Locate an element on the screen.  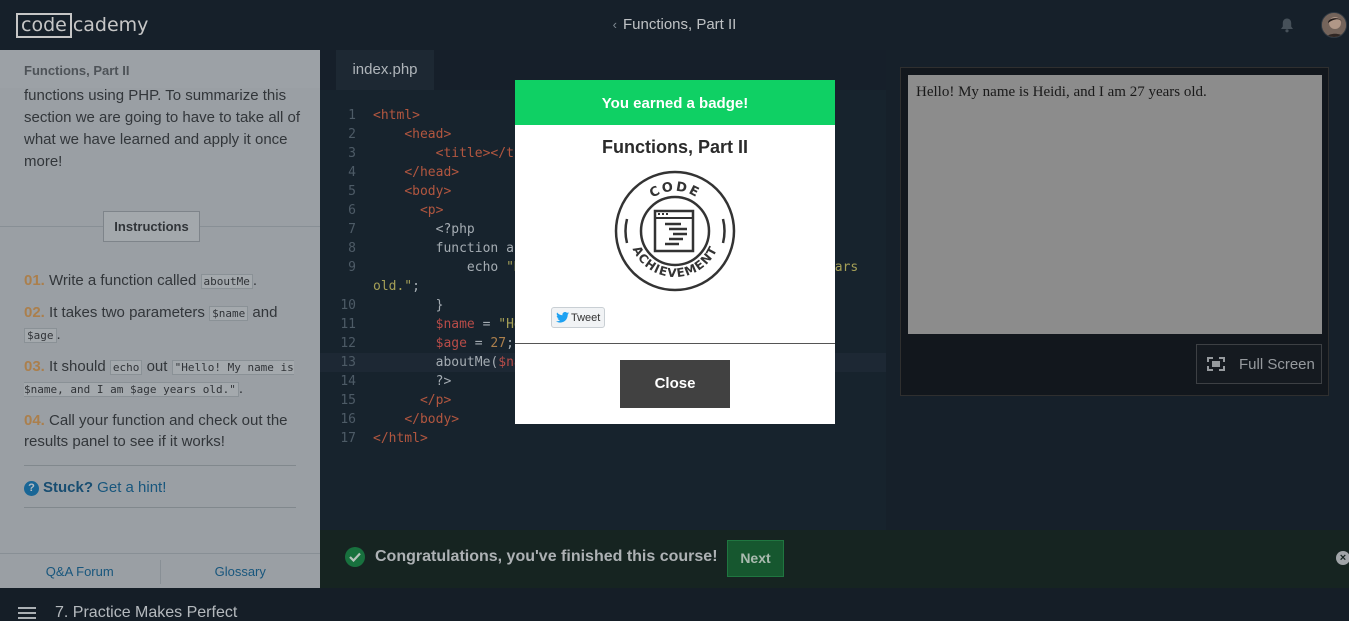
badge-title: Functions, Part II is located at coordinates (674, 147).